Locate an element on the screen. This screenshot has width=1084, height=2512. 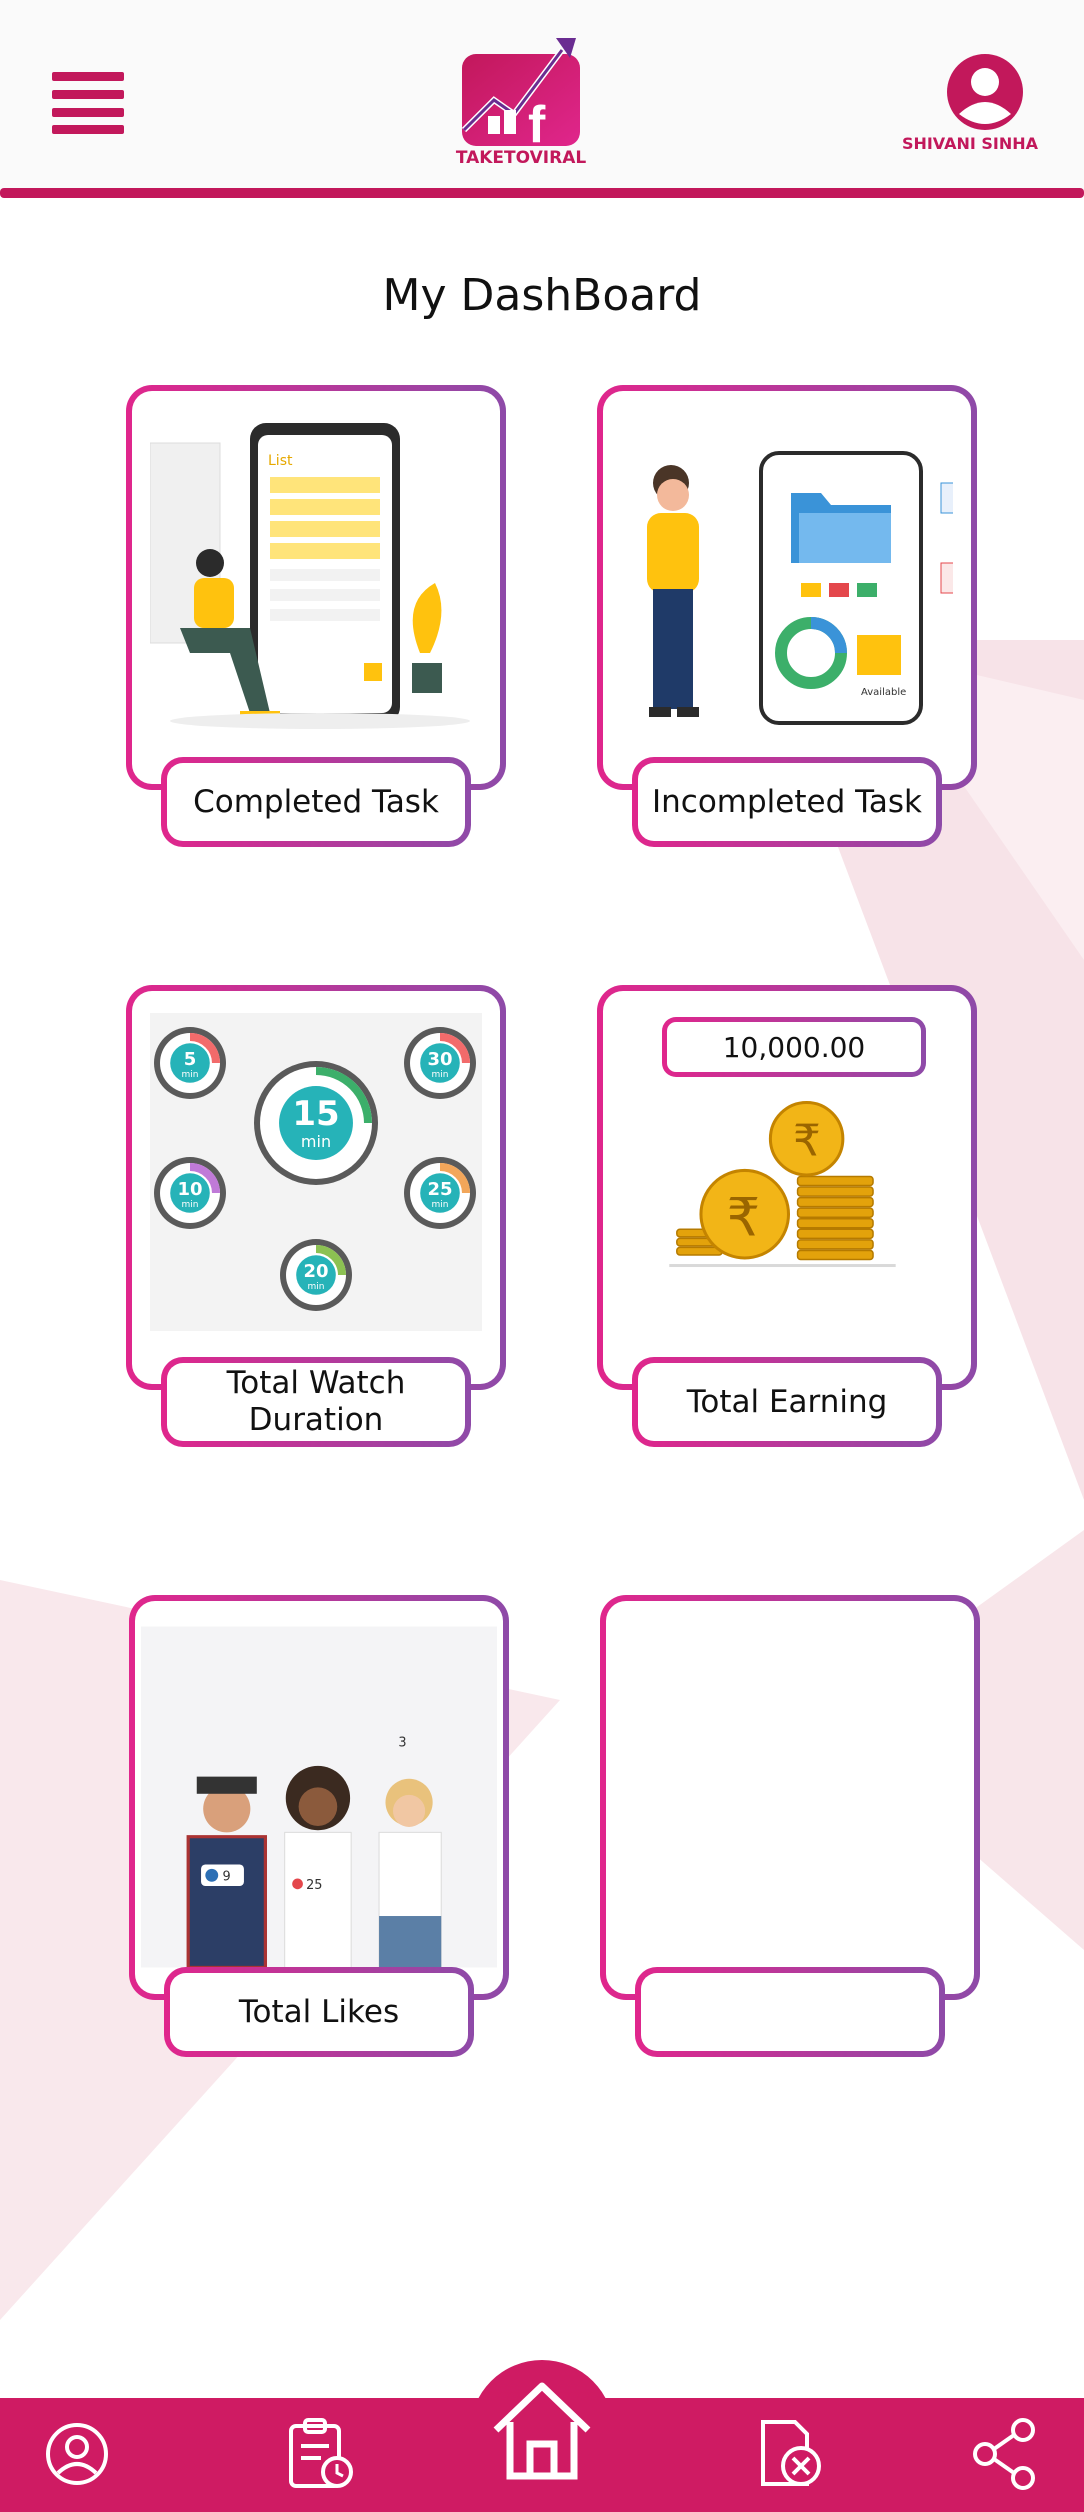
timer-value: 10 is located at coordinates (189, 1189).